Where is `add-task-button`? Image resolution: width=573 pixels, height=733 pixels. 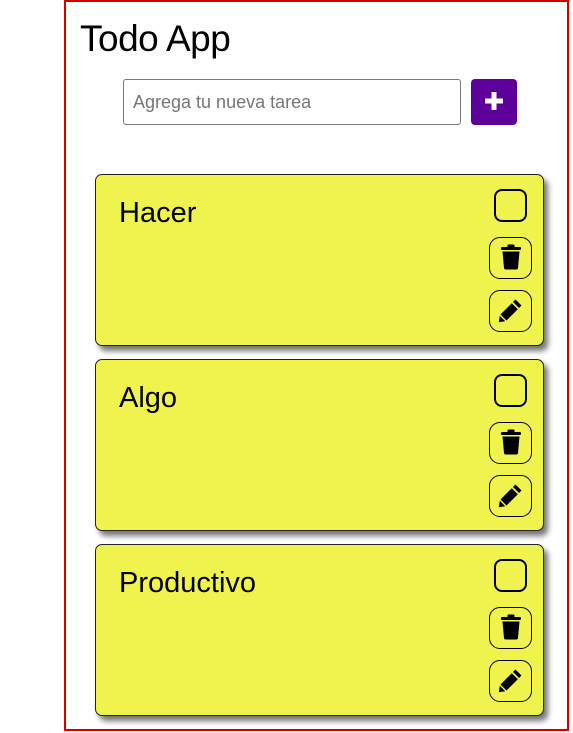
add-task-button is located at coordinates (494, 102).